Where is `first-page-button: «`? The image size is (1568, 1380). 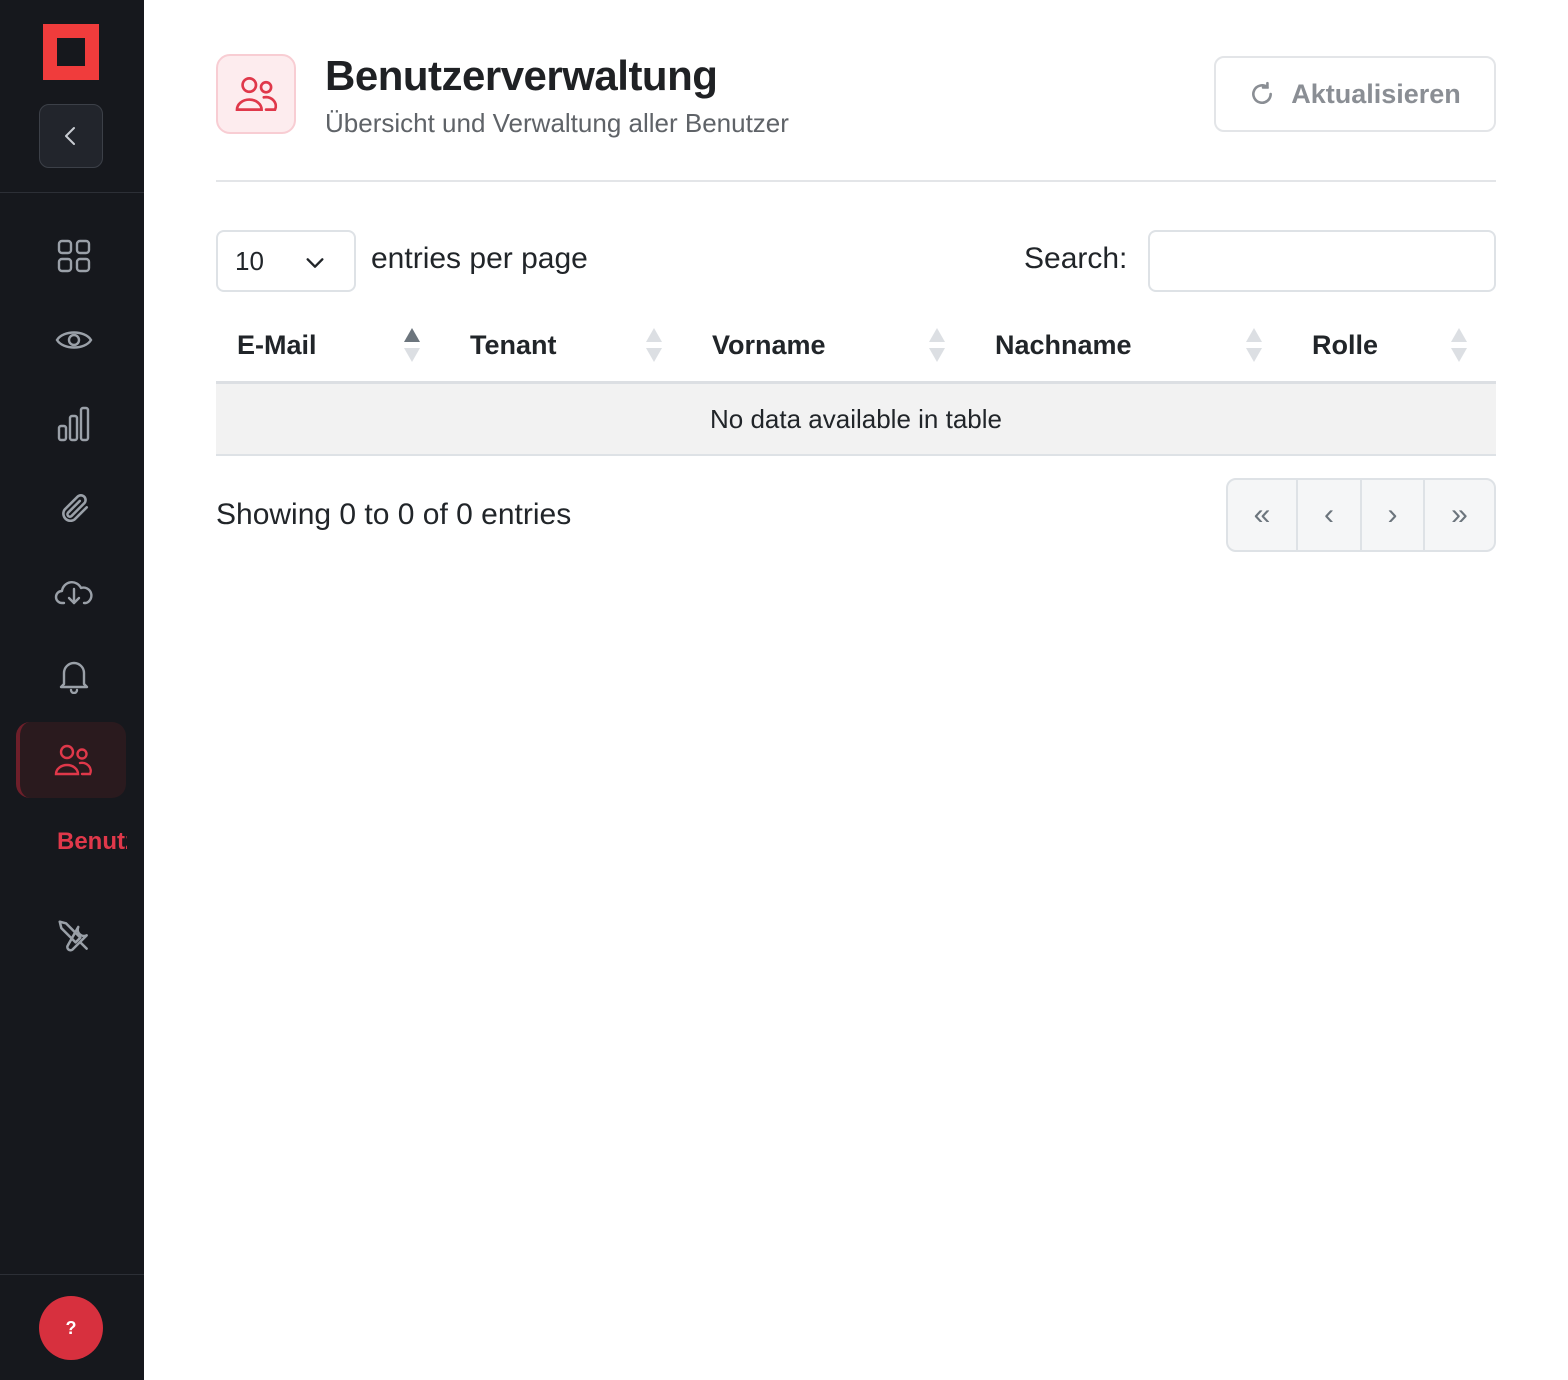
first-page-button: « is located at coordinates (1263, 515).